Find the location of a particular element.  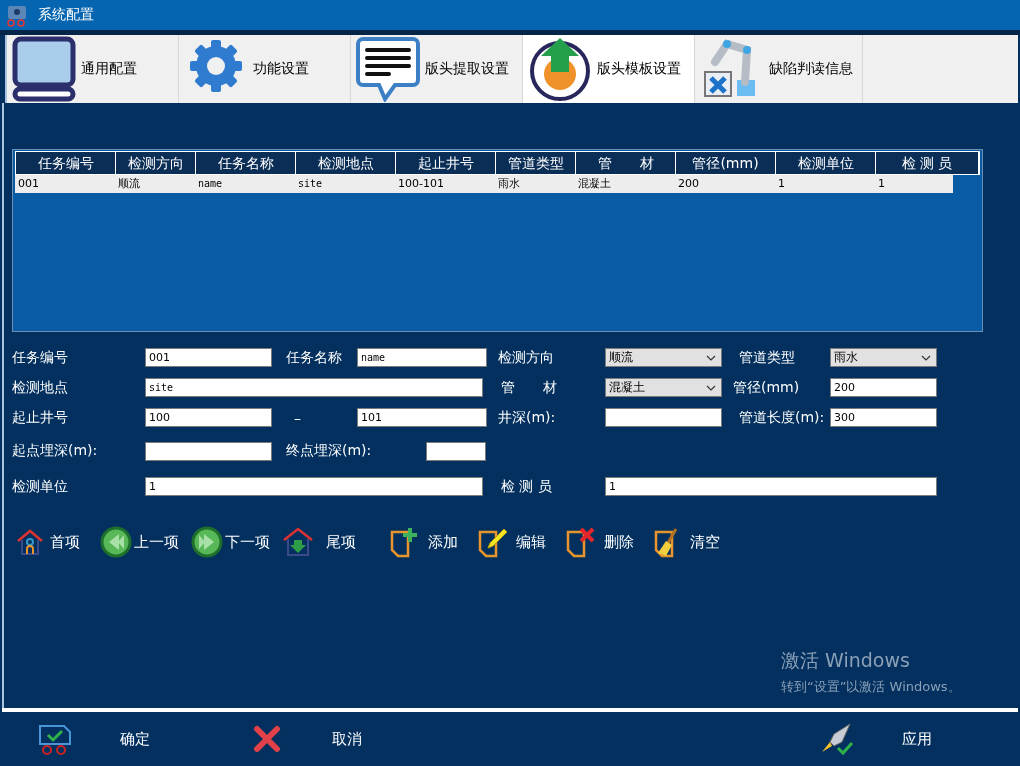

column-header: 管 材 is located at coordinates (626, 163).